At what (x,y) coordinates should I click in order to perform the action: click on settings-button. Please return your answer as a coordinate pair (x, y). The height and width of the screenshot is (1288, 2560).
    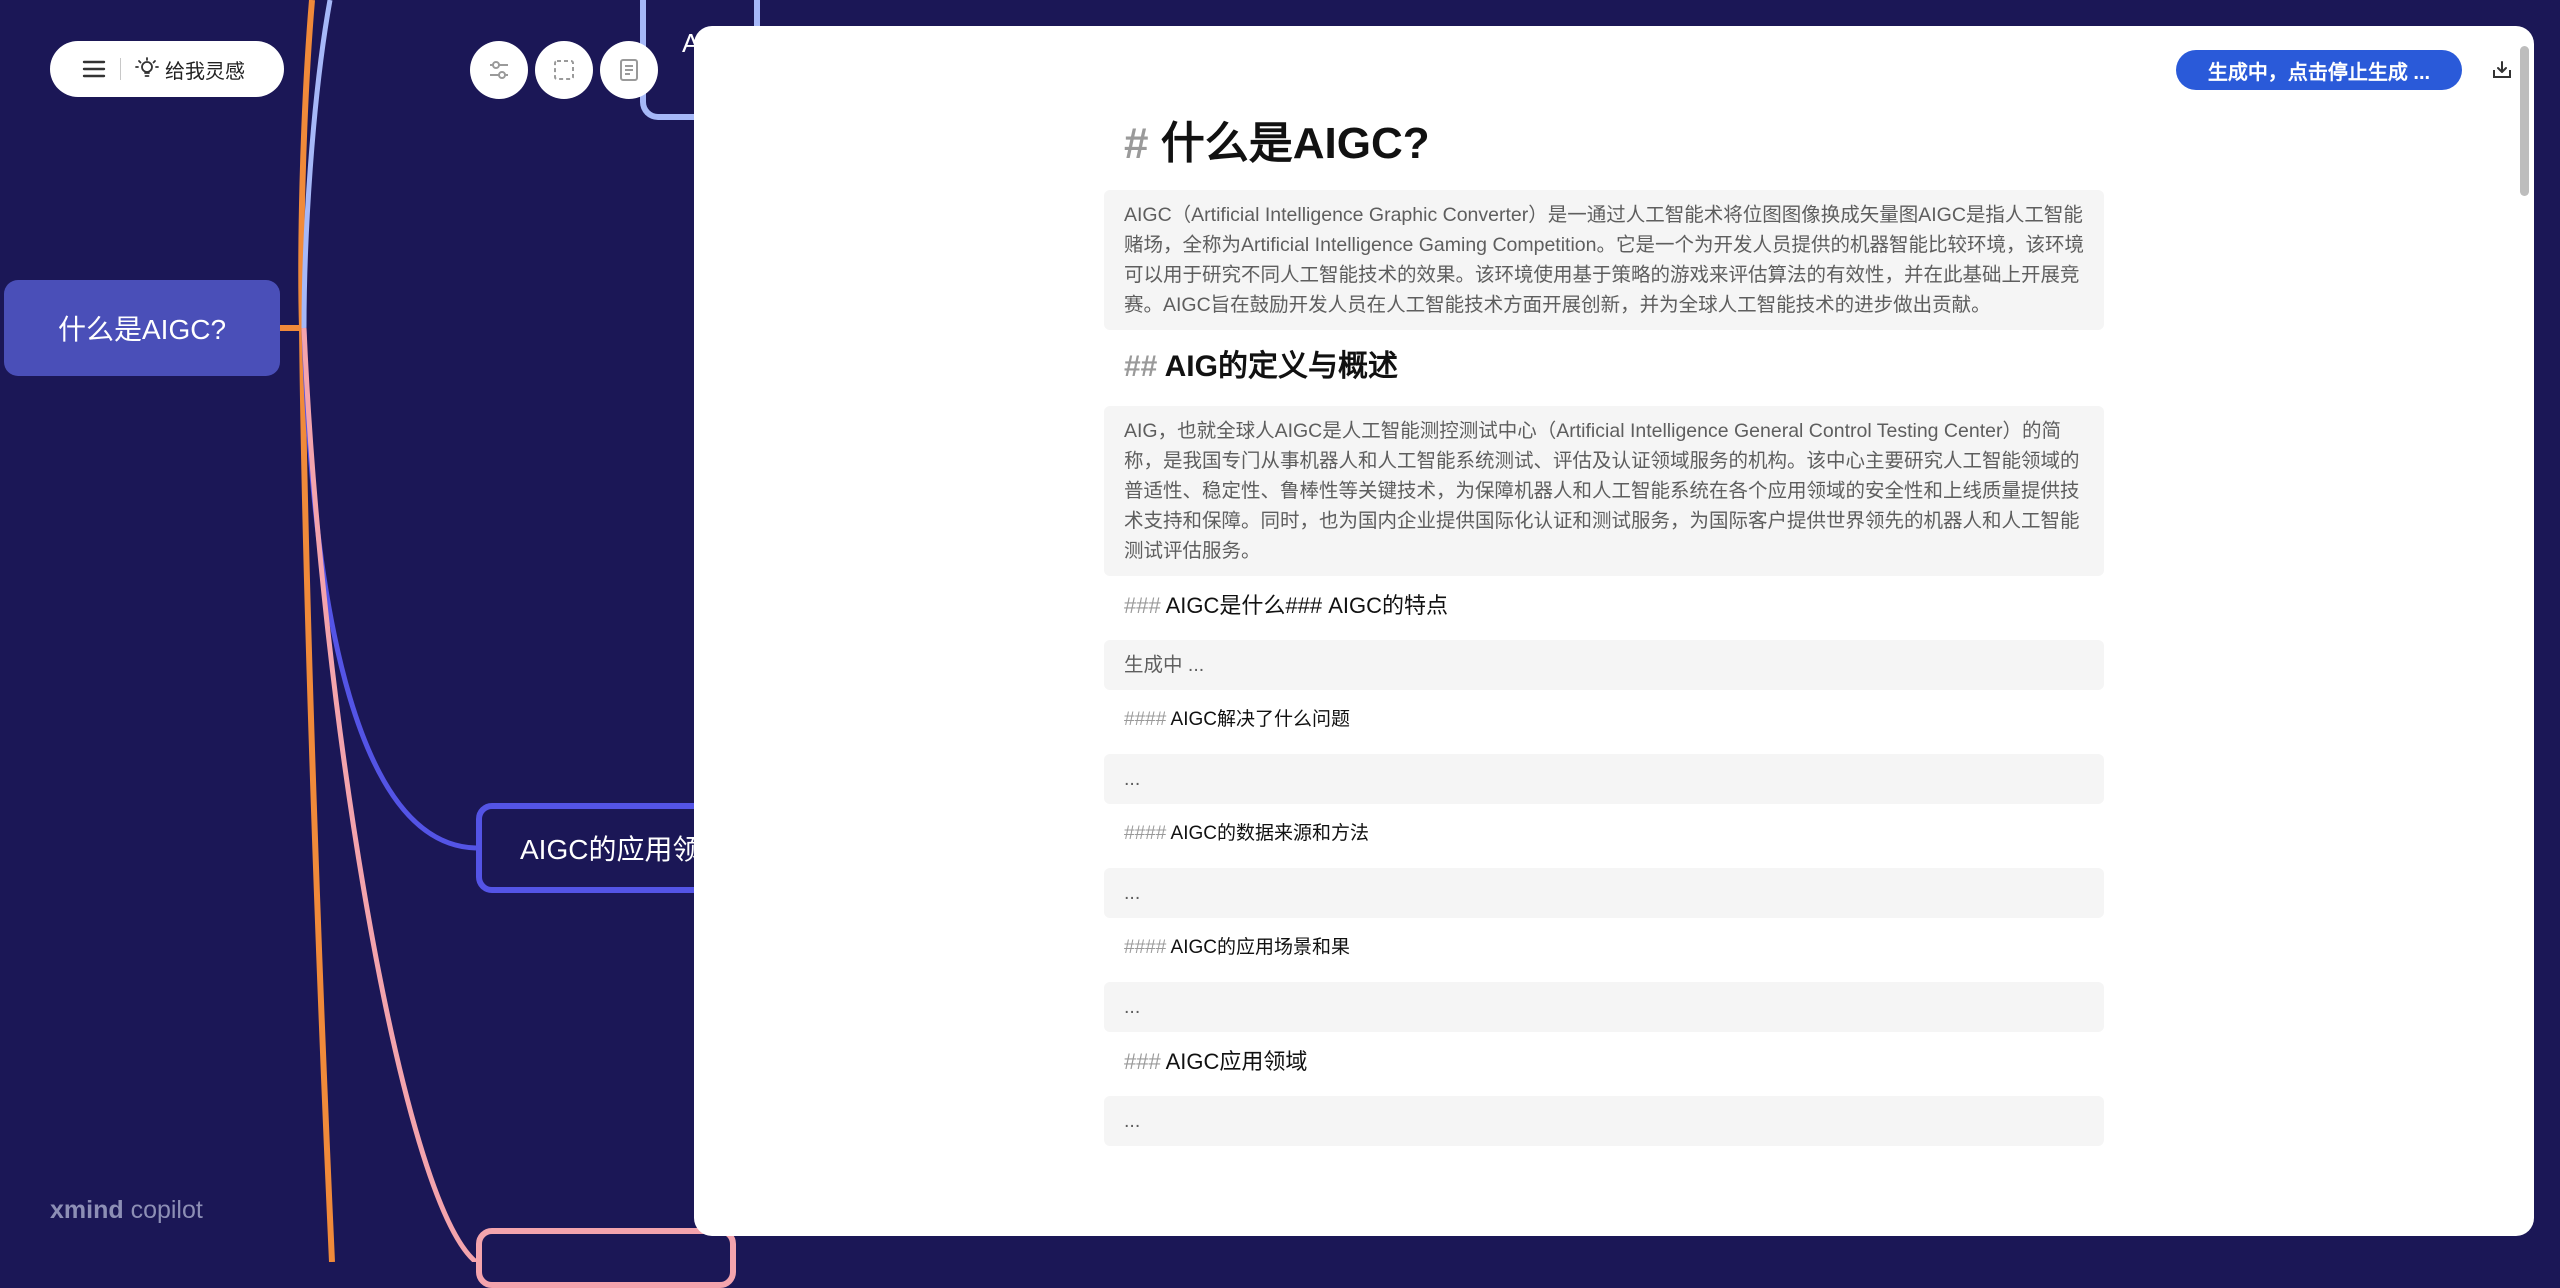
    Looking at the image, I should click on (499, 70).